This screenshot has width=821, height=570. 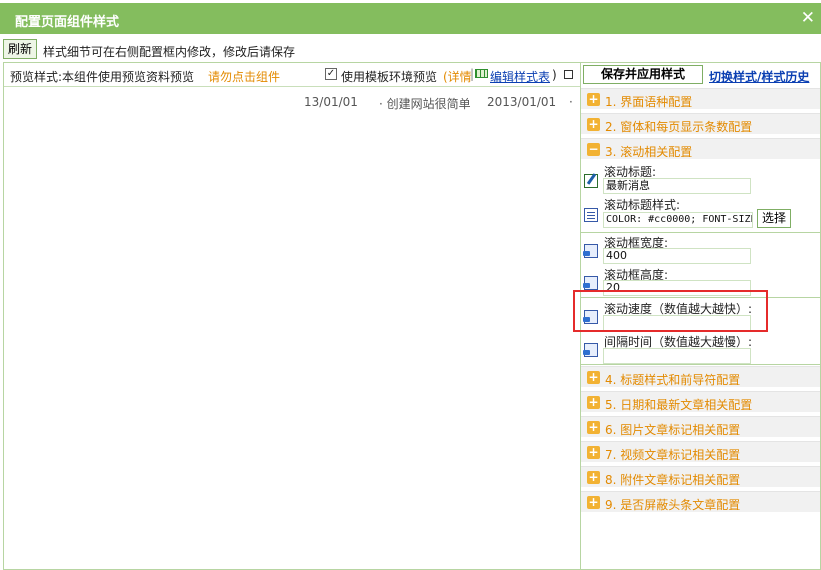 I want to click on section-label: 8. 附件文章标记相关配置, so click(x=673, y=480).